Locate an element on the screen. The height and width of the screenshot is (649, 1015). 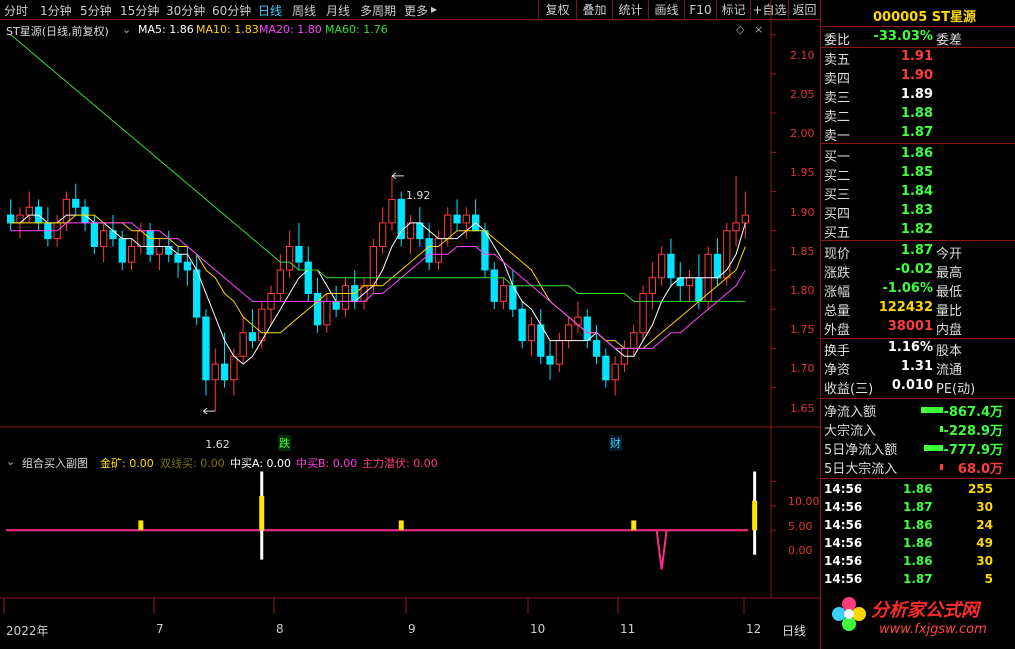
quote-row-2-label: 涨幅 is located at coordinates (837, 292).